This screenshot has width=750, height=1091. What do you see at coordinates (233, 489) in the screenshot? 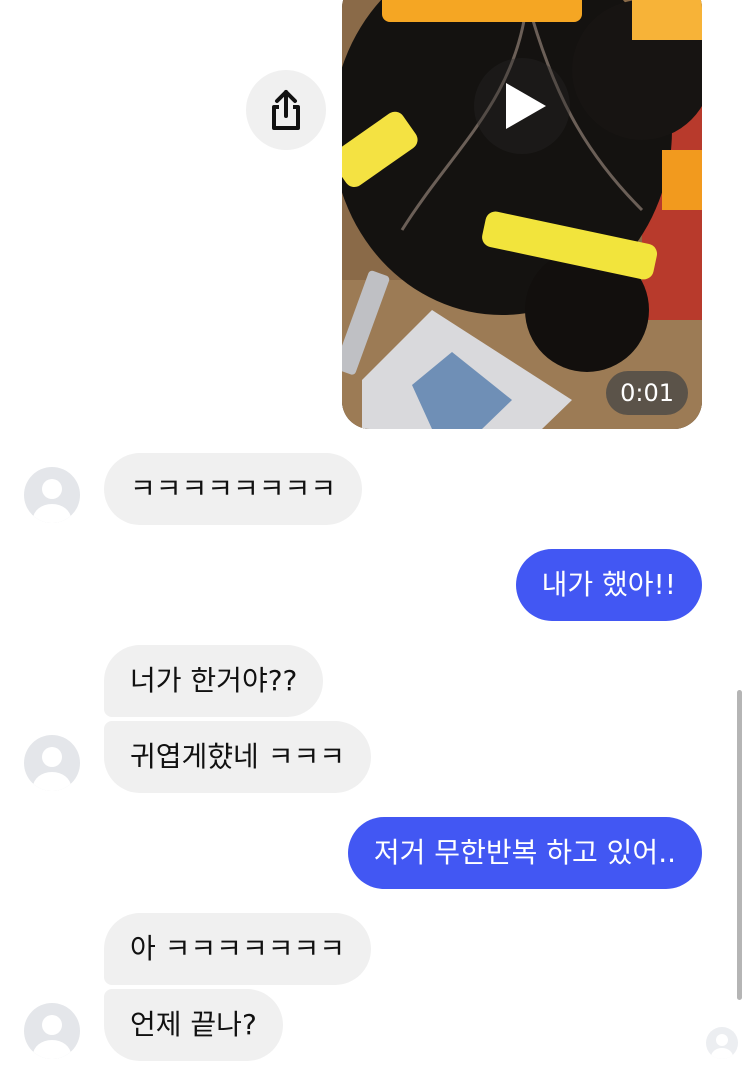
I see `incoming-message: ㅋㅋㅋㅋㅋㅋㅋㅋ` at bounding box center [233, 489].